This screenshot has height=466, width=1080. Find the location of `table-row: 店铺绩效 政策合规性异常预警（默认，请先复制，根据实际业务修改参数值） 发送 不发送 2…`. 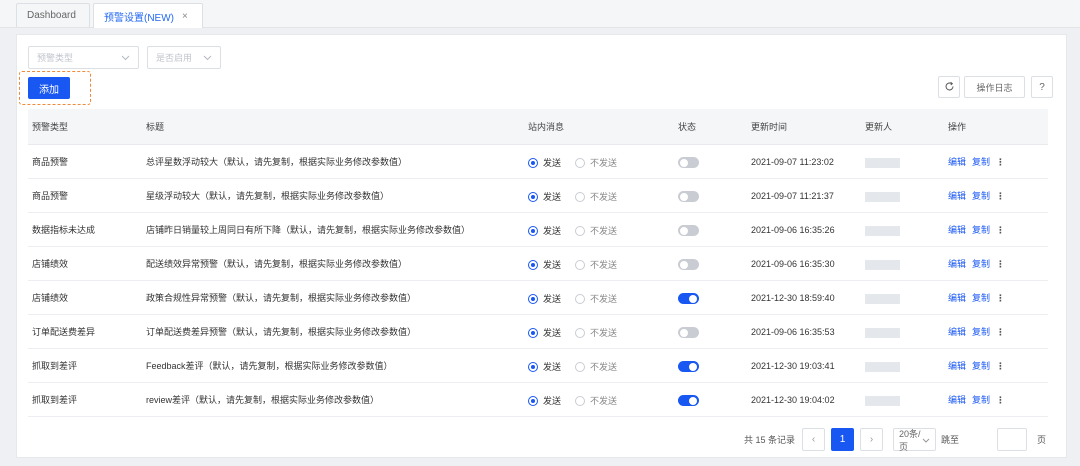

table-row: 店铺绩效 政策合规性异常预警（默认，请先复制，根据实际业务修改参数值） 发送 不发送 2… is located at coordinates (538, 298).